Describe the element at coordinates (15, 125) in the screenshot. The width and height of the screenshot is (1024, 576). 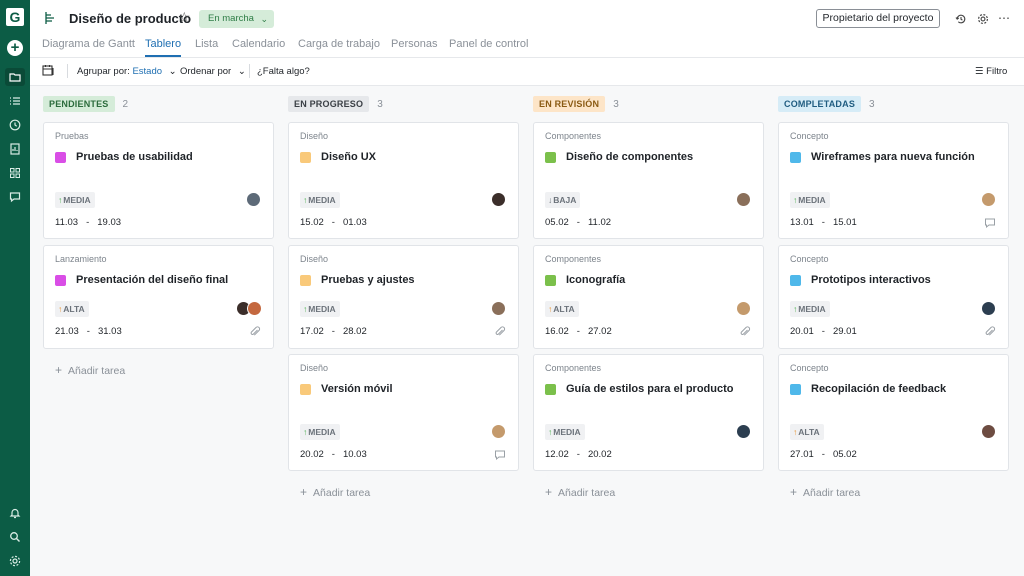
I see `clock-icon` at that location.